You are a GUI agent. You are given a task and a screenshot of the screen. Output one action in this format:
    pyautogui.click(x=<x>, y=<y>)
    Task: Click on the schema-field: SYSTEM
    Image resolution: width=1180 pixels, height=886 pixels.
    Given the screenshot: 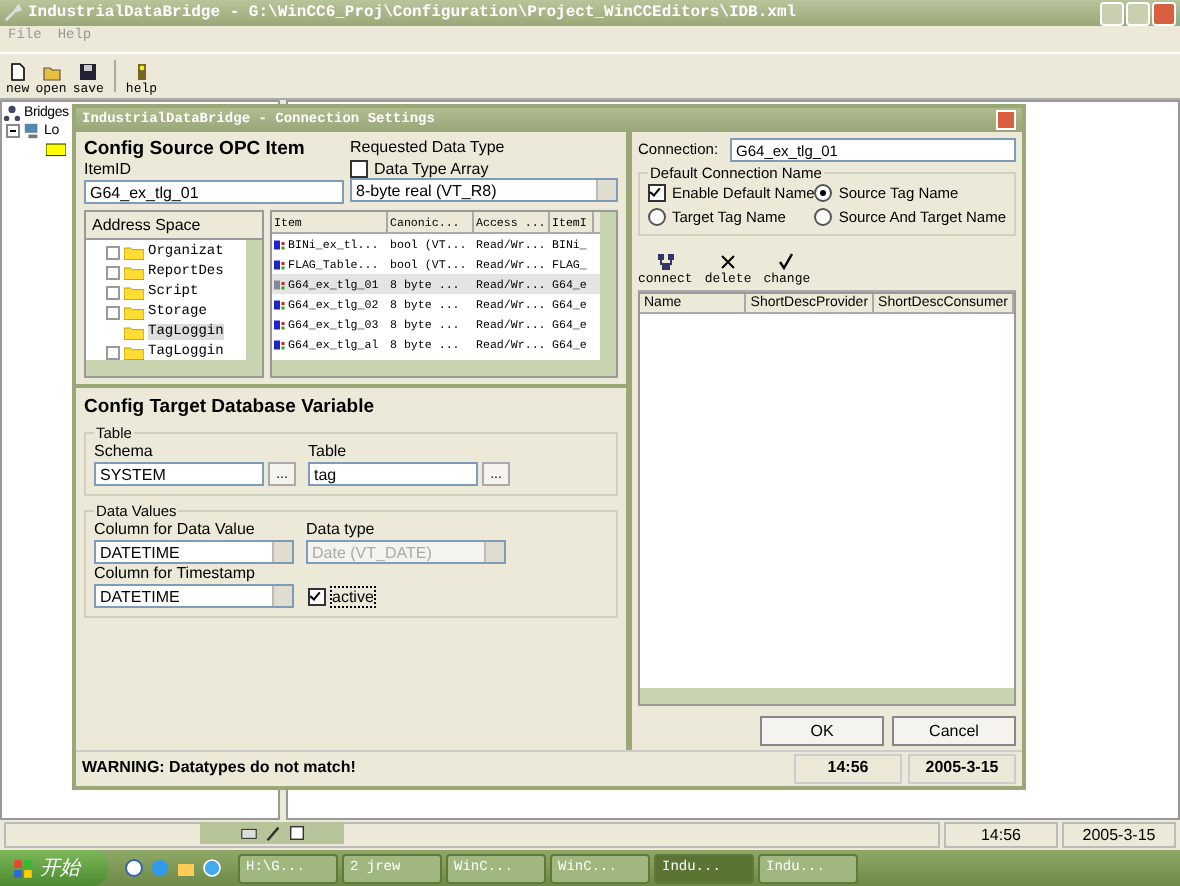 What is the action you would take?
    pyautogui.click(x=179, y=474)
    